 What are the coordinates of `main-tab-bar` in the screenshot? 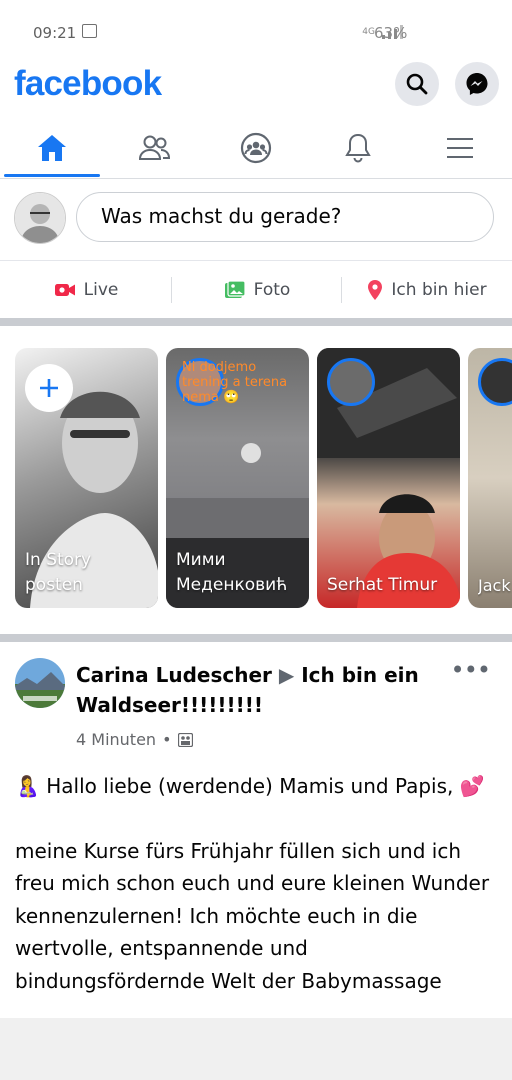 It's located at (256, 149).